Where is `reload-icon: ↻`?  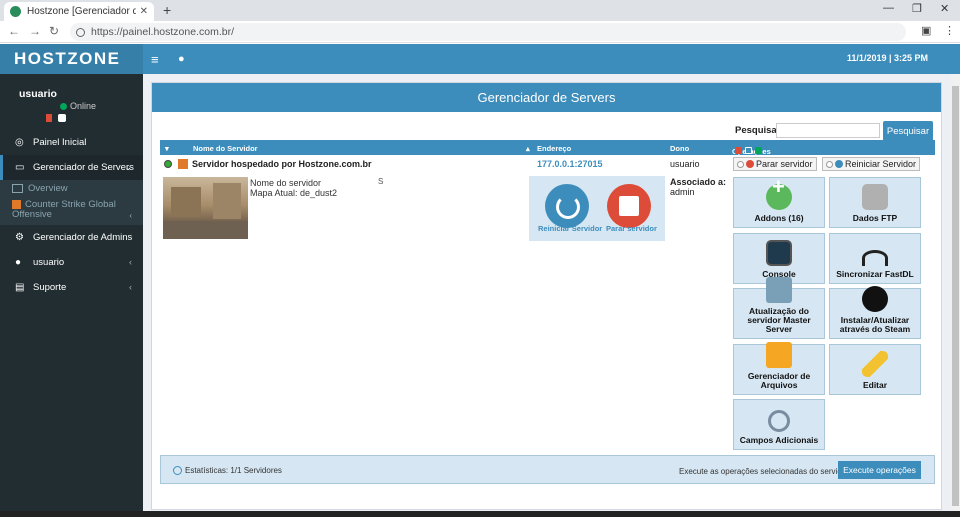 reload-icon: ↻ is located at coordinates (54, 31).